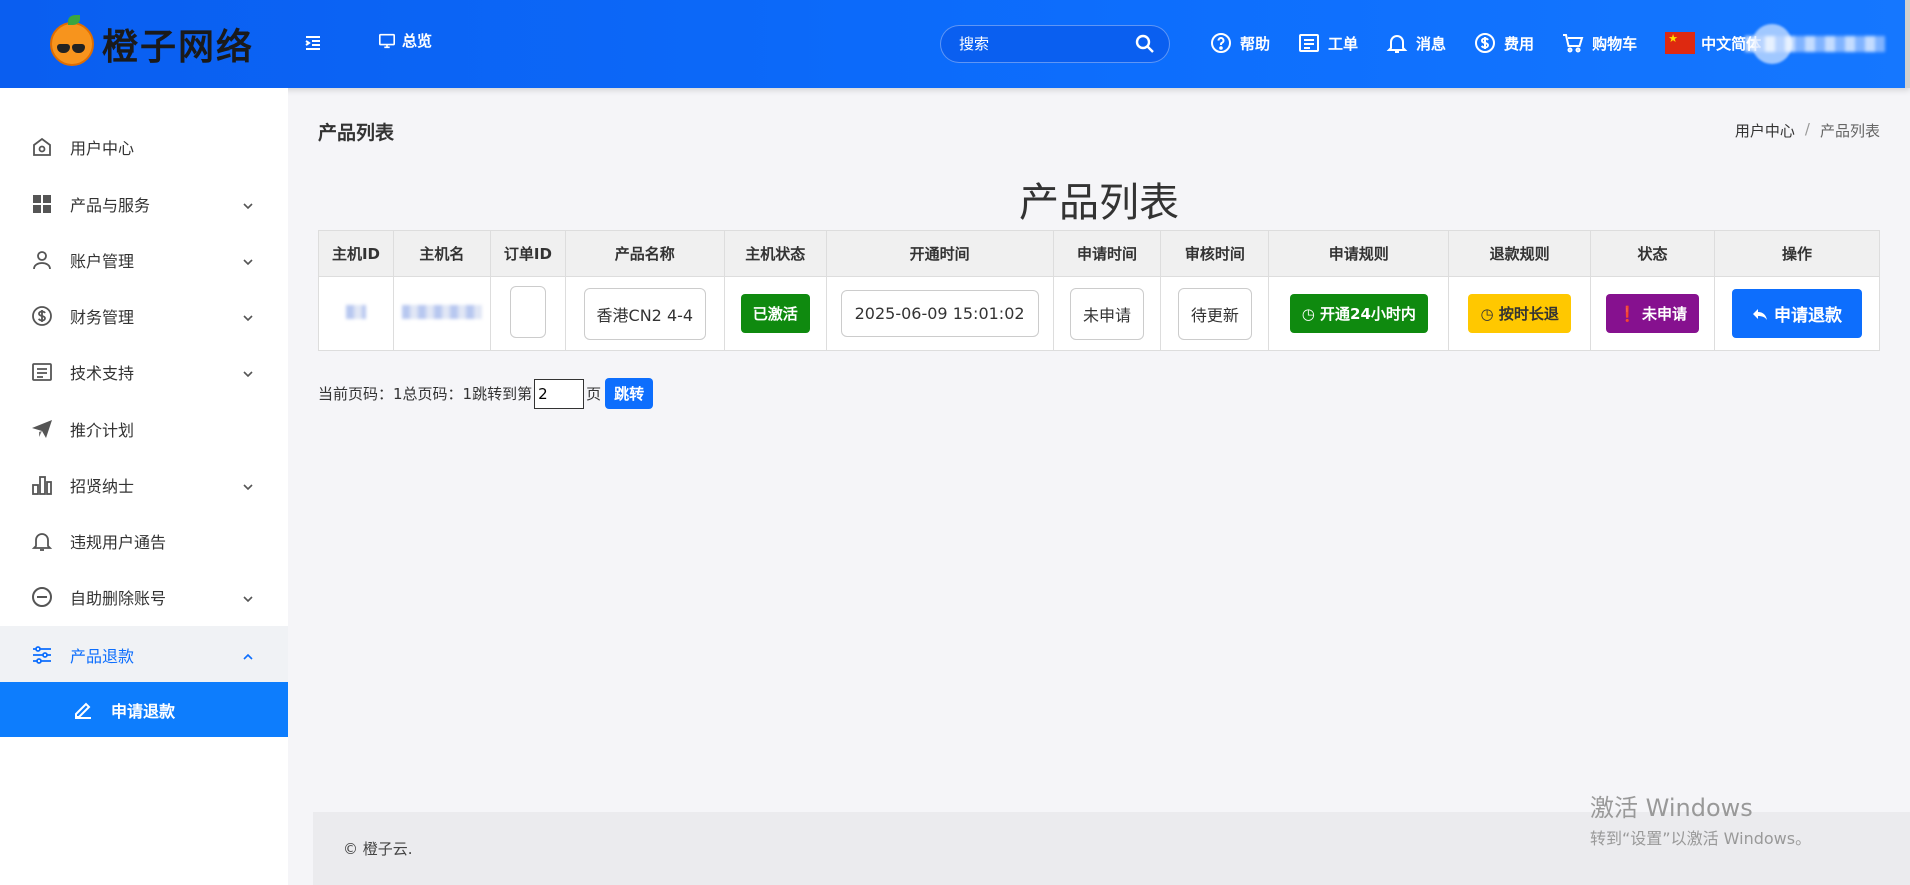 The height and width of the screenshot is (885, 1910). Describe the element at coordinates (1106, 313) in the screenshot. I see `apply-time-box: 未申请` at that location.